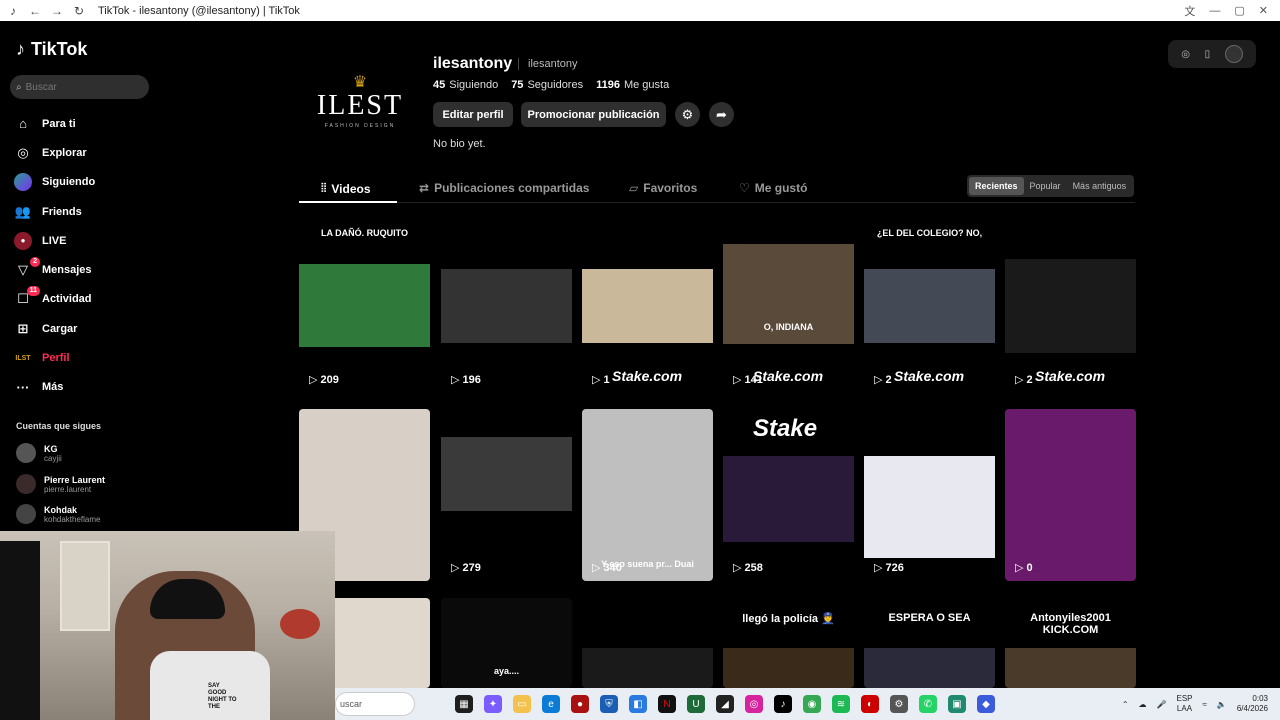  What do you see at coordinates (1252, 708) in the screenshot?
I see `clock-date: 6/4/2026` at bounding box center [1252, 708].